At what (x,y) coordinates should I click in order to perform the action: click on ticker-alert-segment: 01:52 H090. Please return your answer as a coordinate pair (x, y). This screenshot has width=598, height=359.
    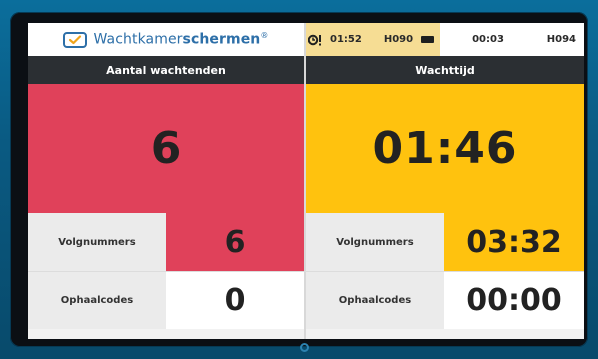
    Looking at the image, I should click on (372, 39).